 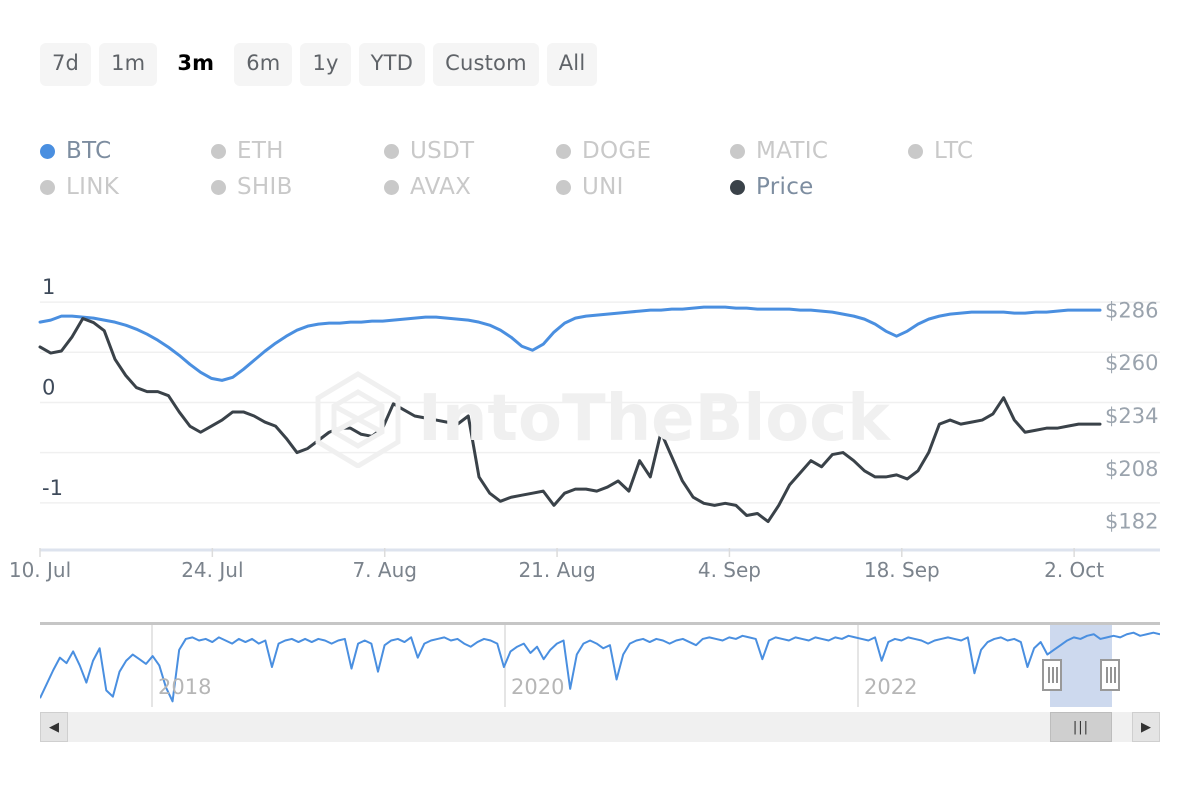 What do you see at coordinates (125, 151) in the screenshot?
I see `legend-item-btc: BTC` at bounding box center [125, 151].